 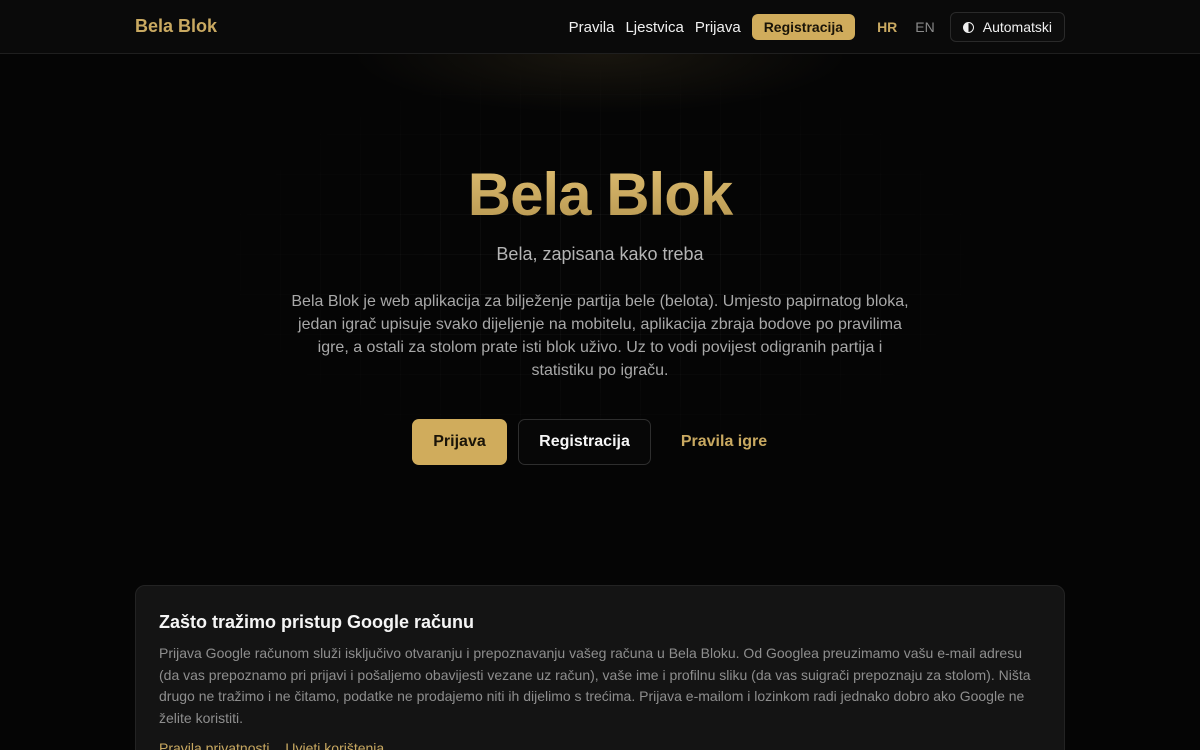 I want to click on hero-rules-link: Pravila igre, so click(x=724, y=442).